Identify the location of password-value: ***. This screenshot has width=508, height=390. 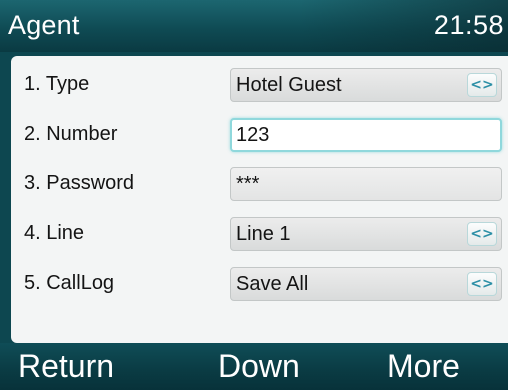
(248, 184).